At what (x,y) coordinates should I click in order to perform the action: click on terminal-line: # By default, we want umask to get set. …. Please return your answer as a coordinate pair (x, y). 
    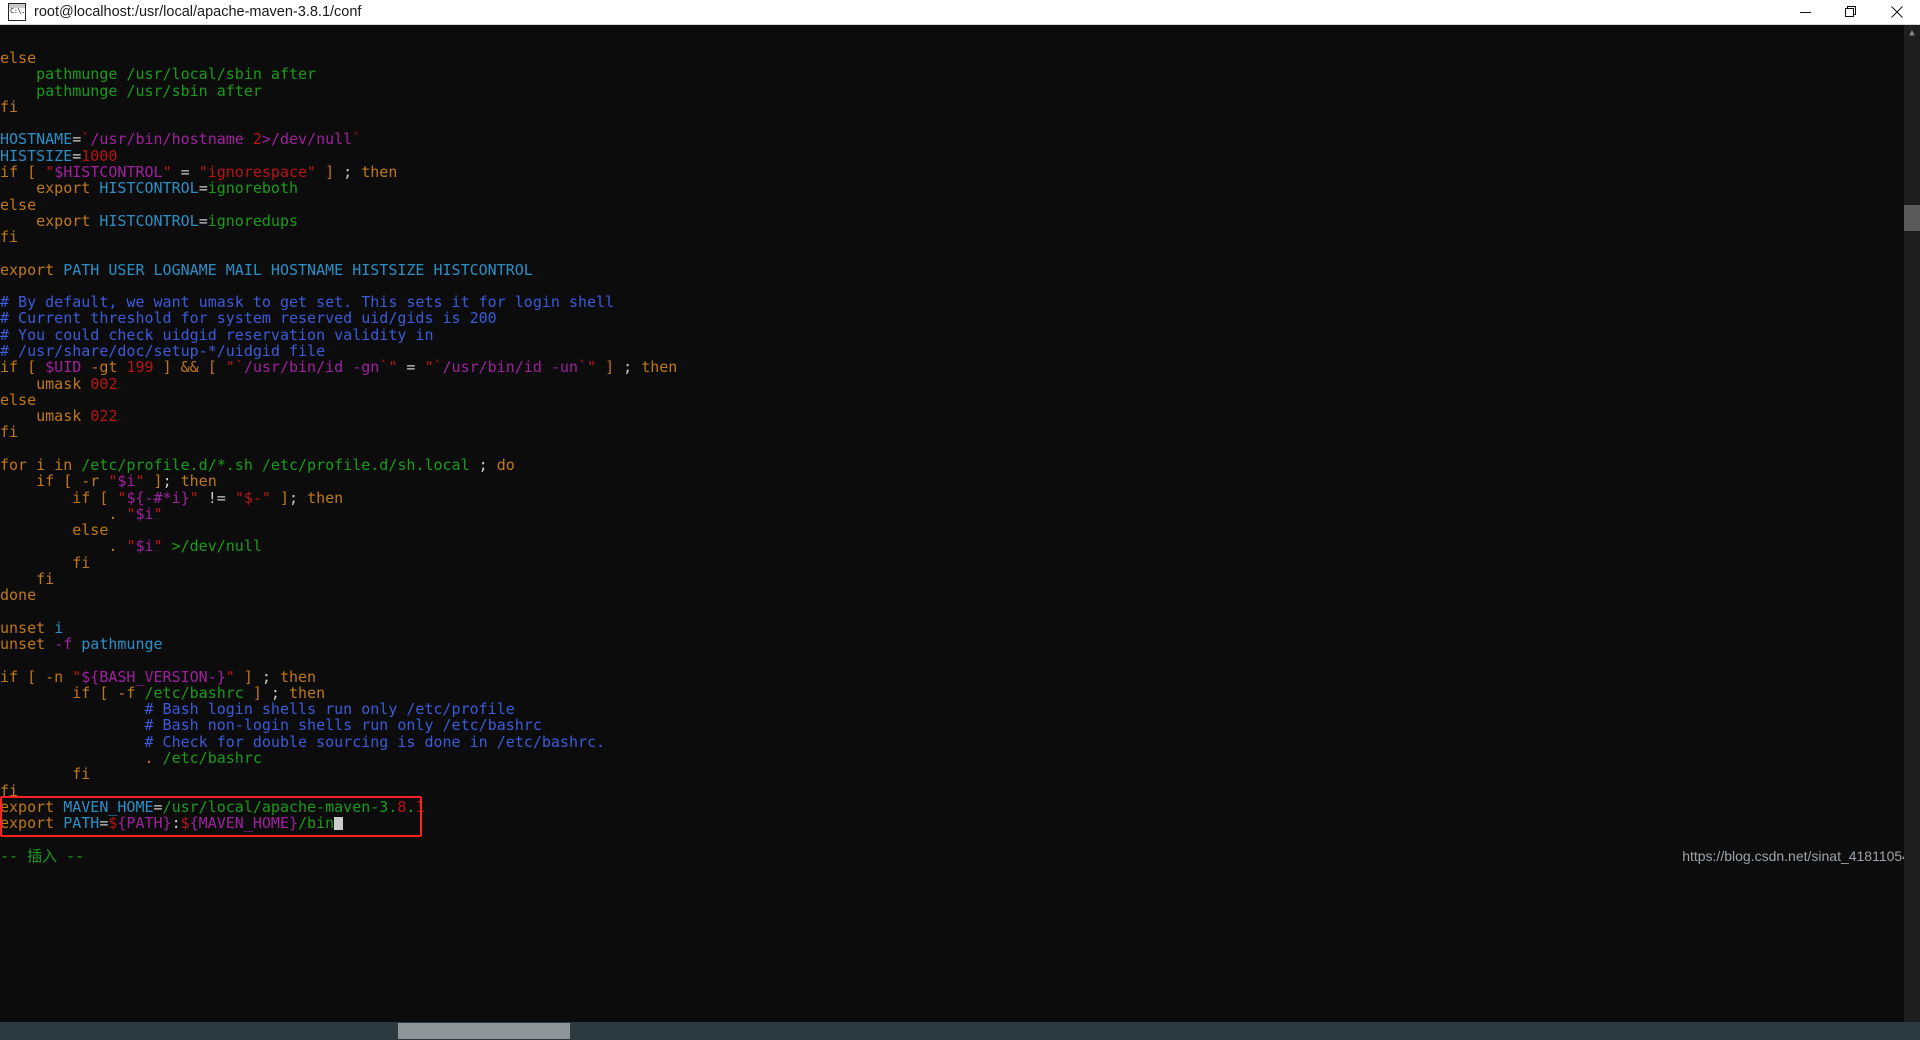
    Looking at the image, I should click on (307, 302).